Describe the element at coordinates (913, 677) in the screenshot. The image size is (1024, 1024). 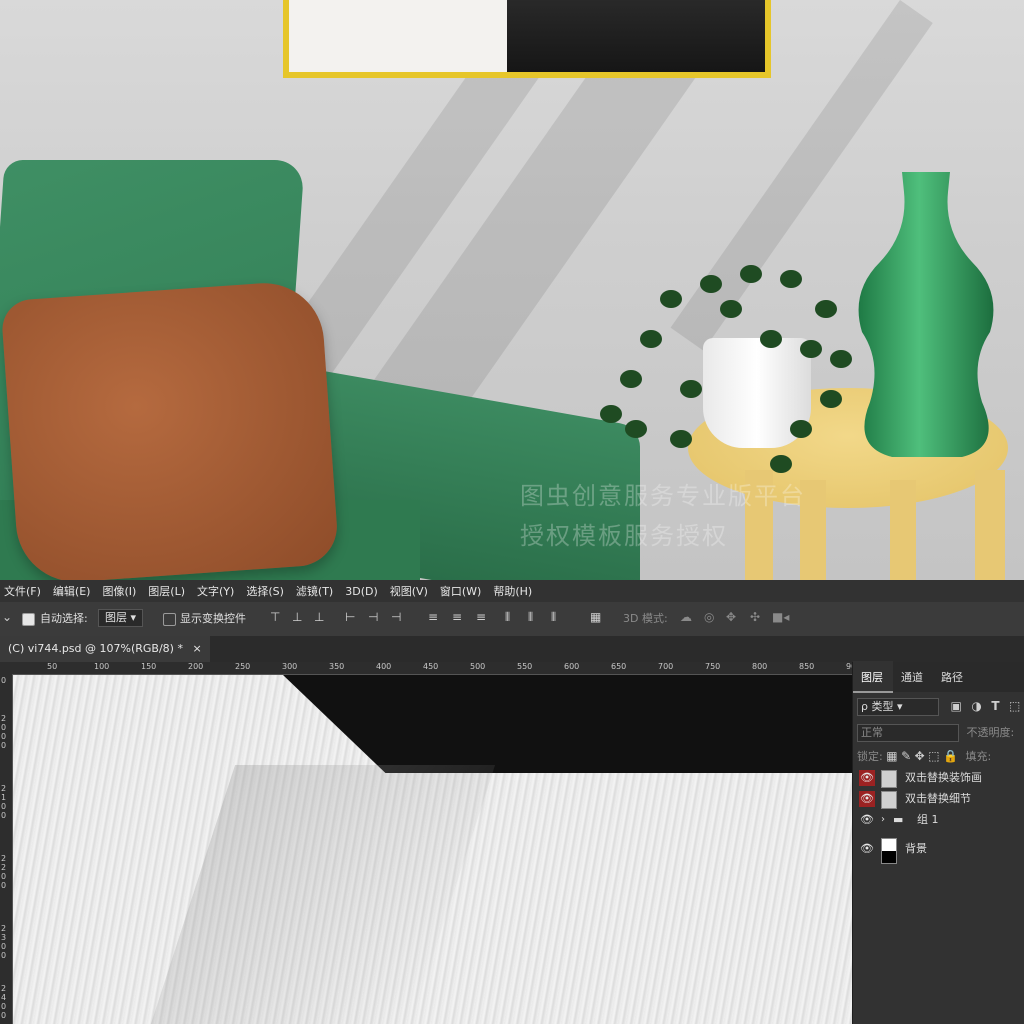
I see `tab-channels: 通道` at that location.